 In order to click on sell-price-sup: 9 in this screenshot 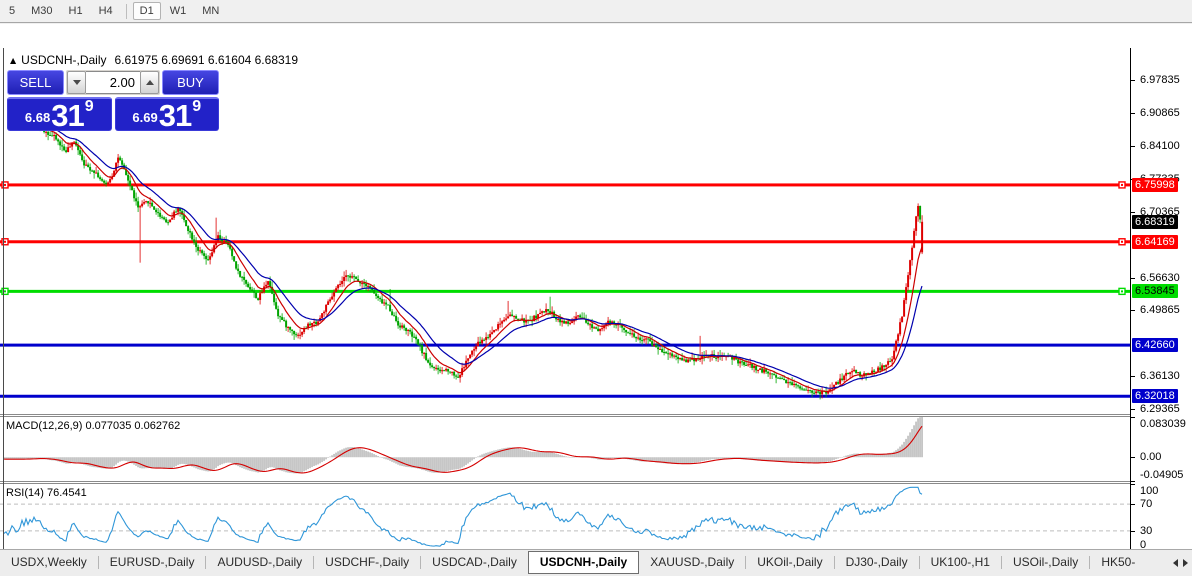, I will do `click(89, 106)`.